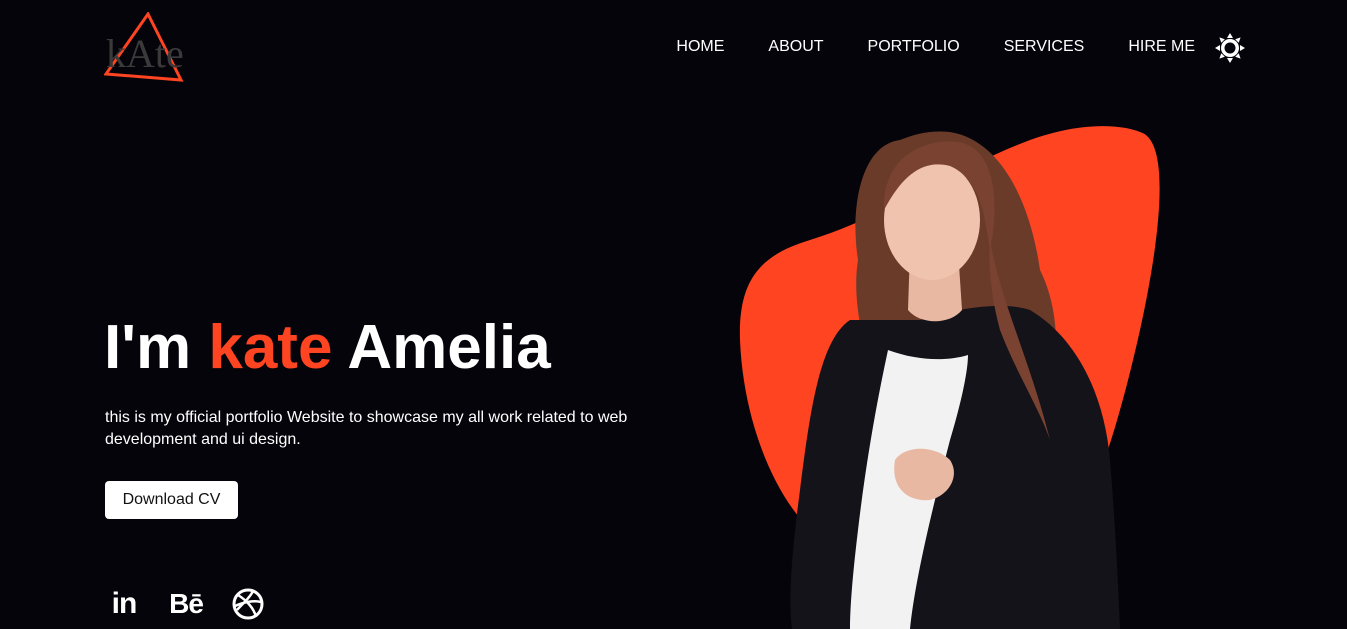 Image resolution: width=1347 pixels, height=629 pixels. I want to click on hero-title: I'm kate Amelia, so click(327, 348).